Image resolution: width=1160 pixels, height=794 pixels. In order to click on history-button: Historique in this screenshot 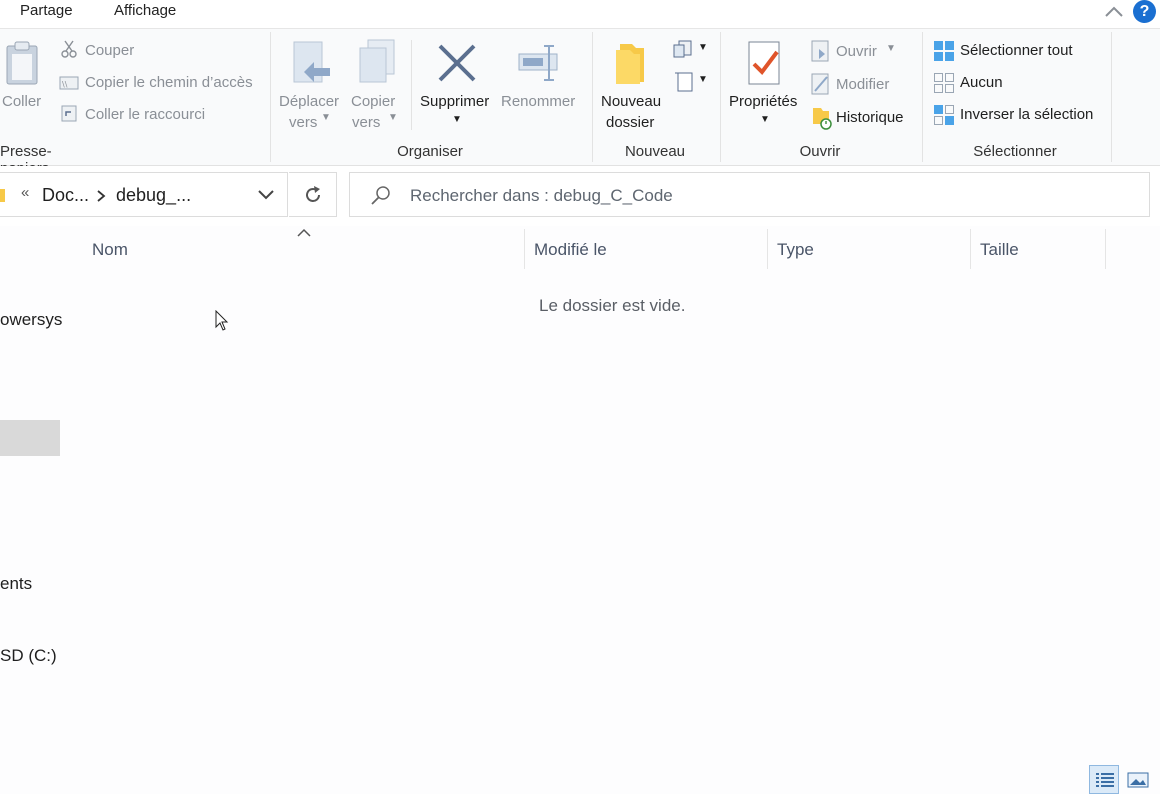, I will do `click(870, 117)`.